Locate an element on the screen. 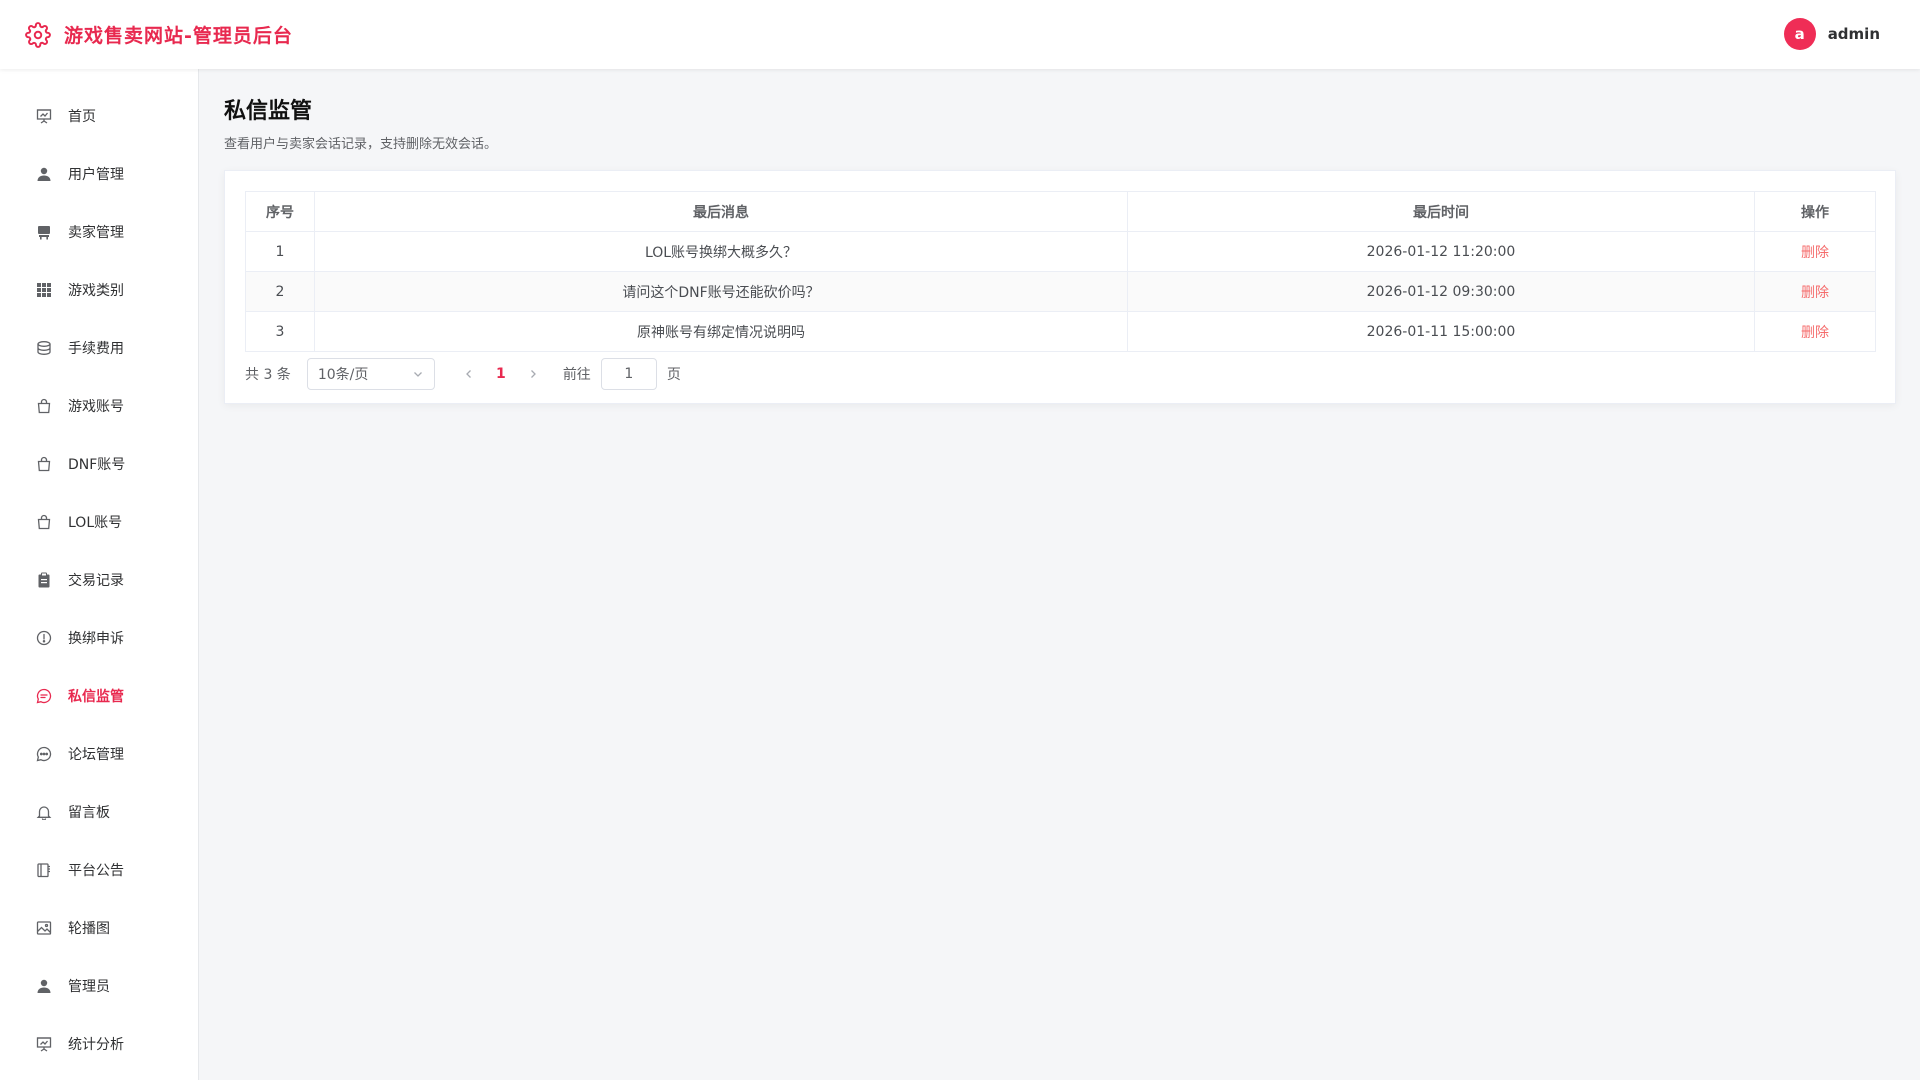 The image size is (1920, 1080). brand: 游戏售卖网站-管理员后台 is located at coordinates (158, 35).